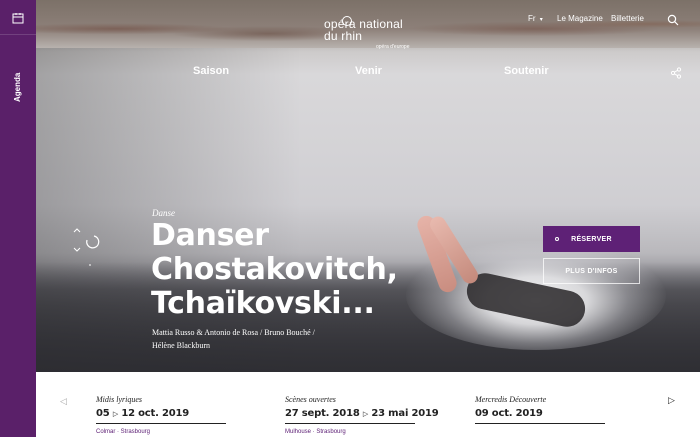  Describe the element at coordinates (560, 409) in the screenshot. I see `event-card: Mercredis Découverte 09 oct. 2019` at that location.